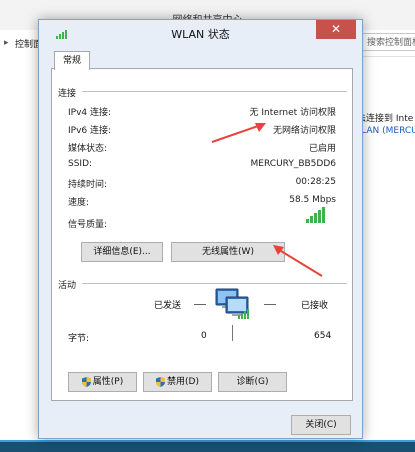  I want to click on taskbar-accent, so click(207, 441).